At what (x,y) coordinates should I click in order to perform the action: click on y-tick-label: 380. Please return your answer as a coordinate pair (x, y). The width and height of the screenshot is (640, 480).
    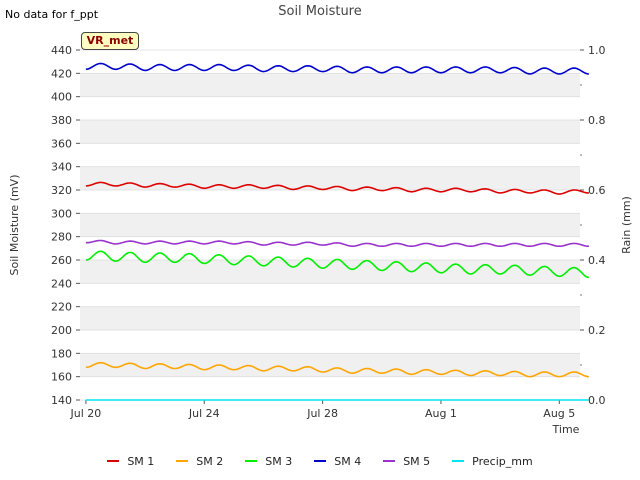
    Looking at the image, I should click on (61, 120).